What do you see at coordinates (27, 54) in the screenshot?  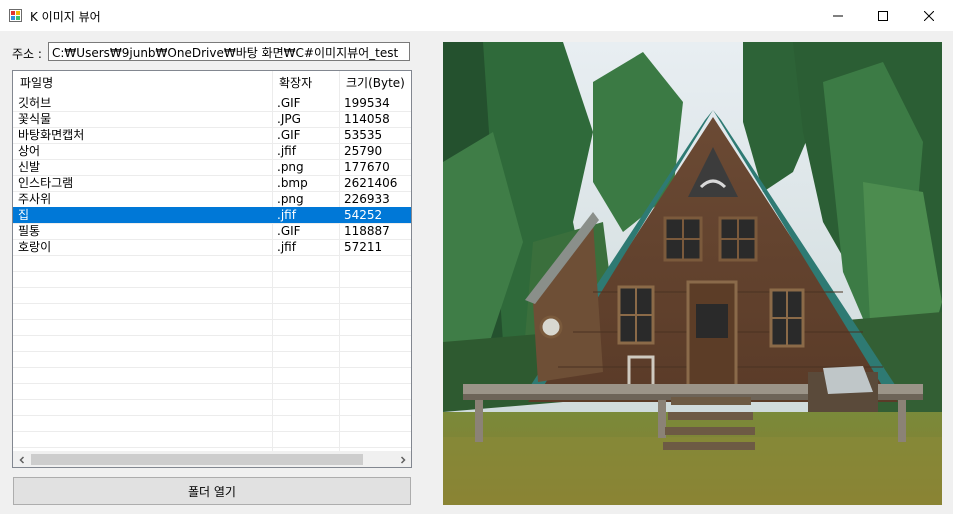 I see `address-label: 주소 :` at bounding box center [27, 54].